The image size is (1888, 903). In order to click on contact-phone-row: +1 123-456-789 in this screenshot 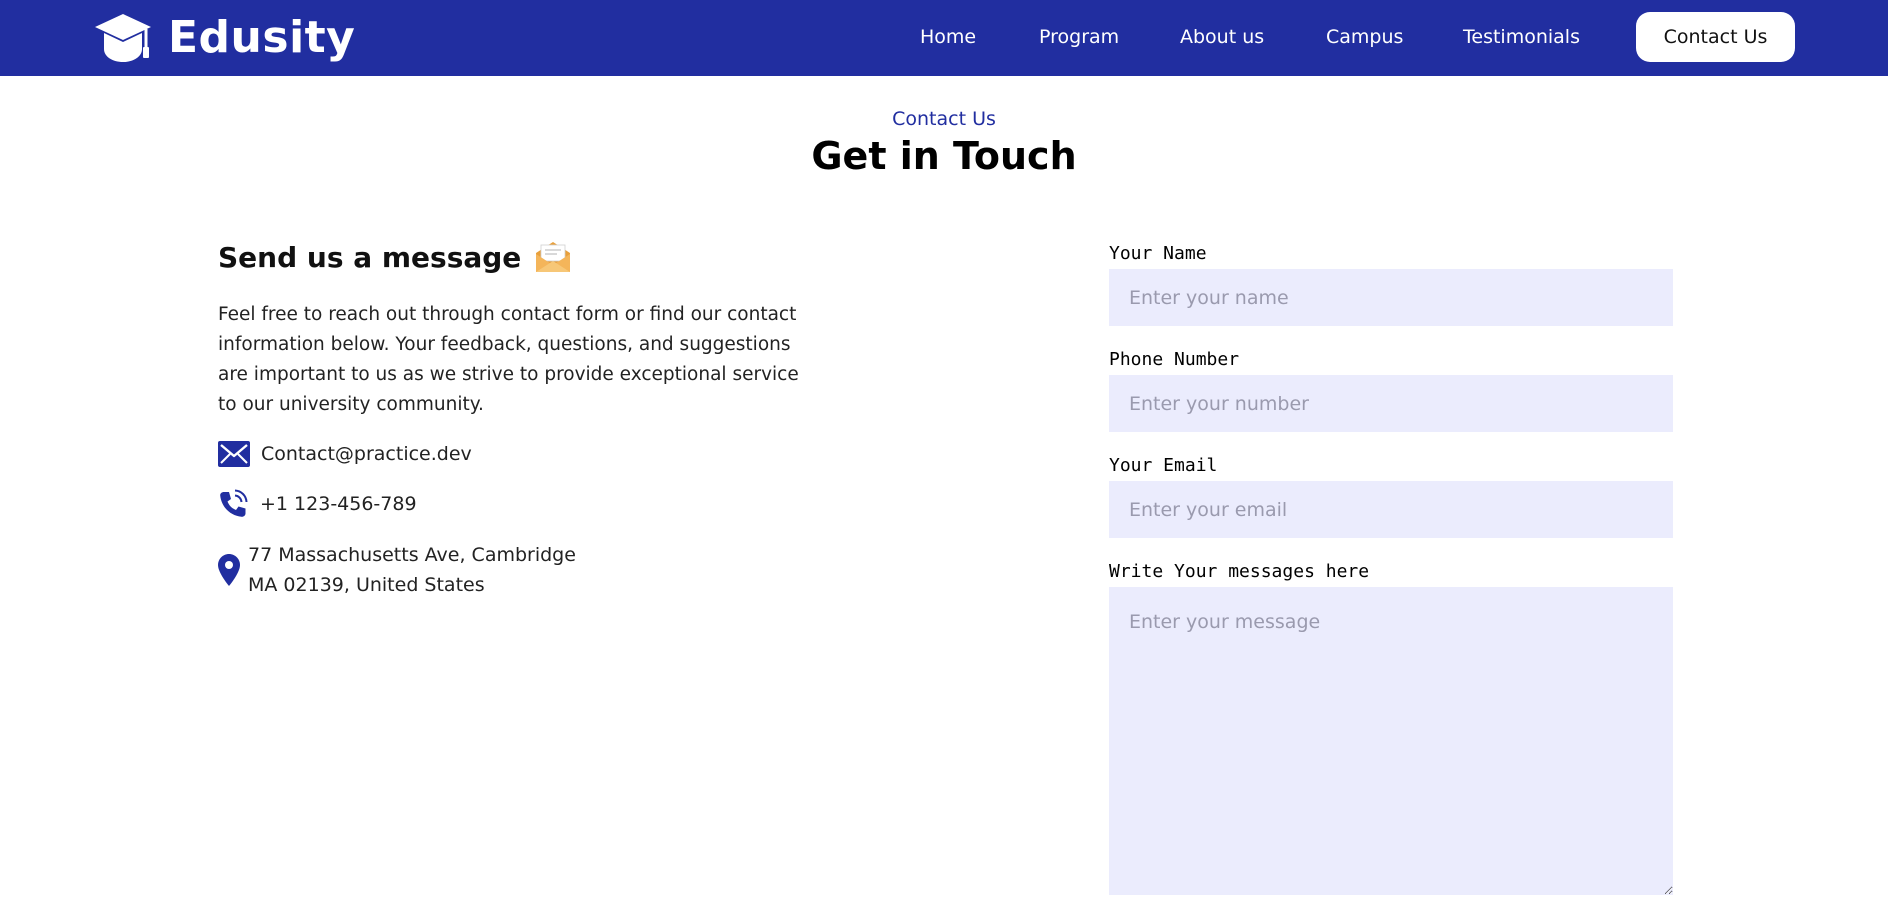, I will do `click(317, 504)`.